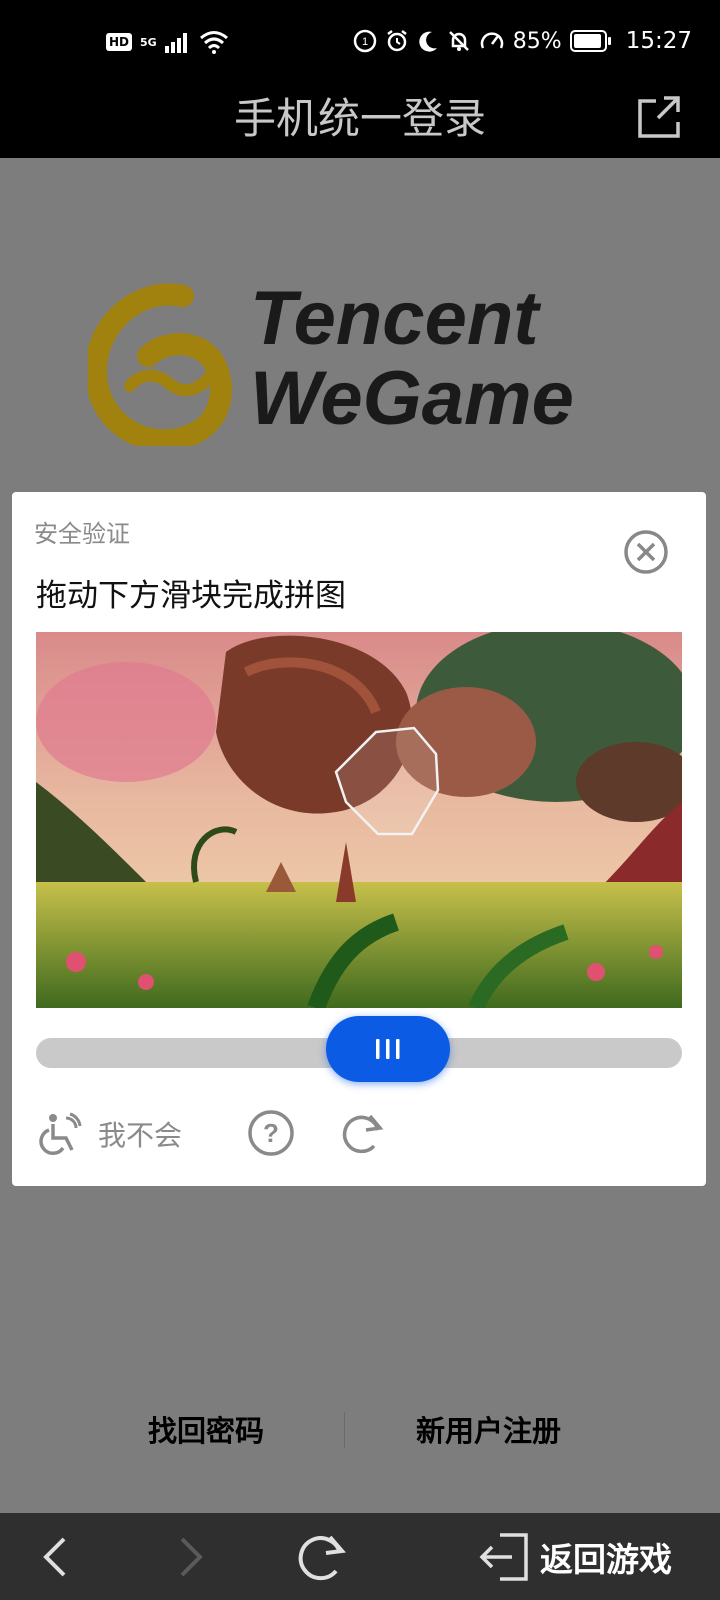 This screenshot has height=1600, width=720. What do you see at coordinates (646, 552) in the screenshot?
I see `close-icon` at bounding box center [646, 552].